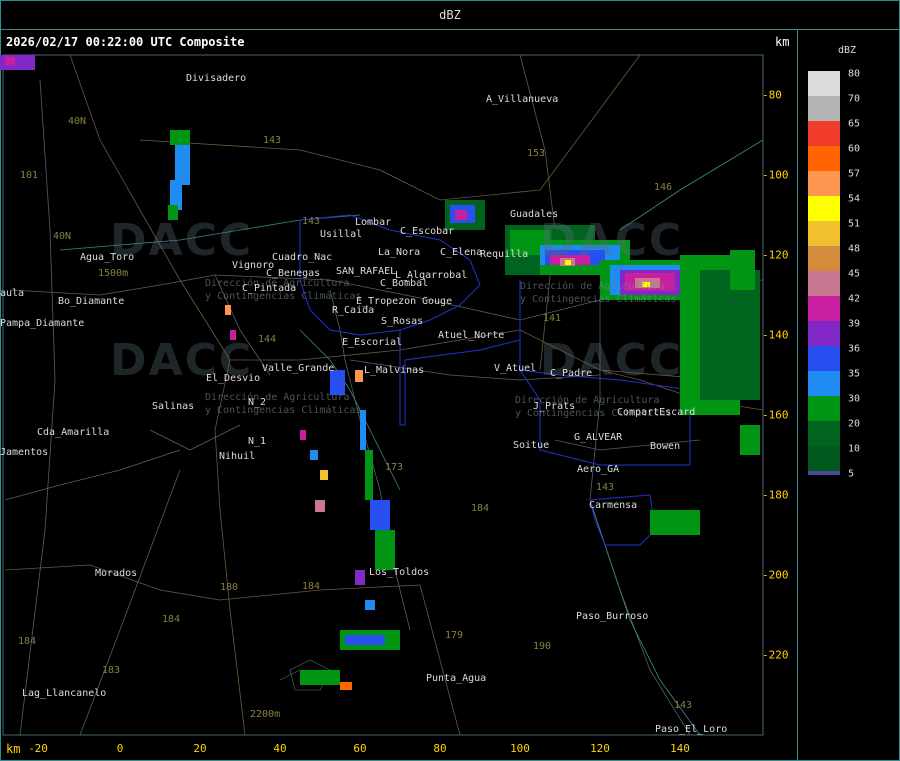  Describe the element at coordinates (851, 474) in the screenshot. I see `legend-level-label: 5` at that location.